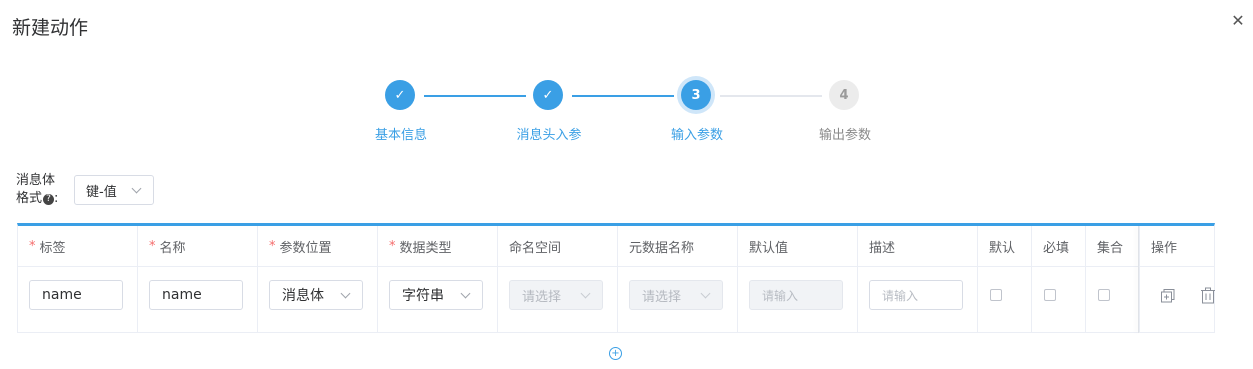 This screenshot has height=369, width=1253. I want to click on format-label-line2: 格式, so click(29, 198).